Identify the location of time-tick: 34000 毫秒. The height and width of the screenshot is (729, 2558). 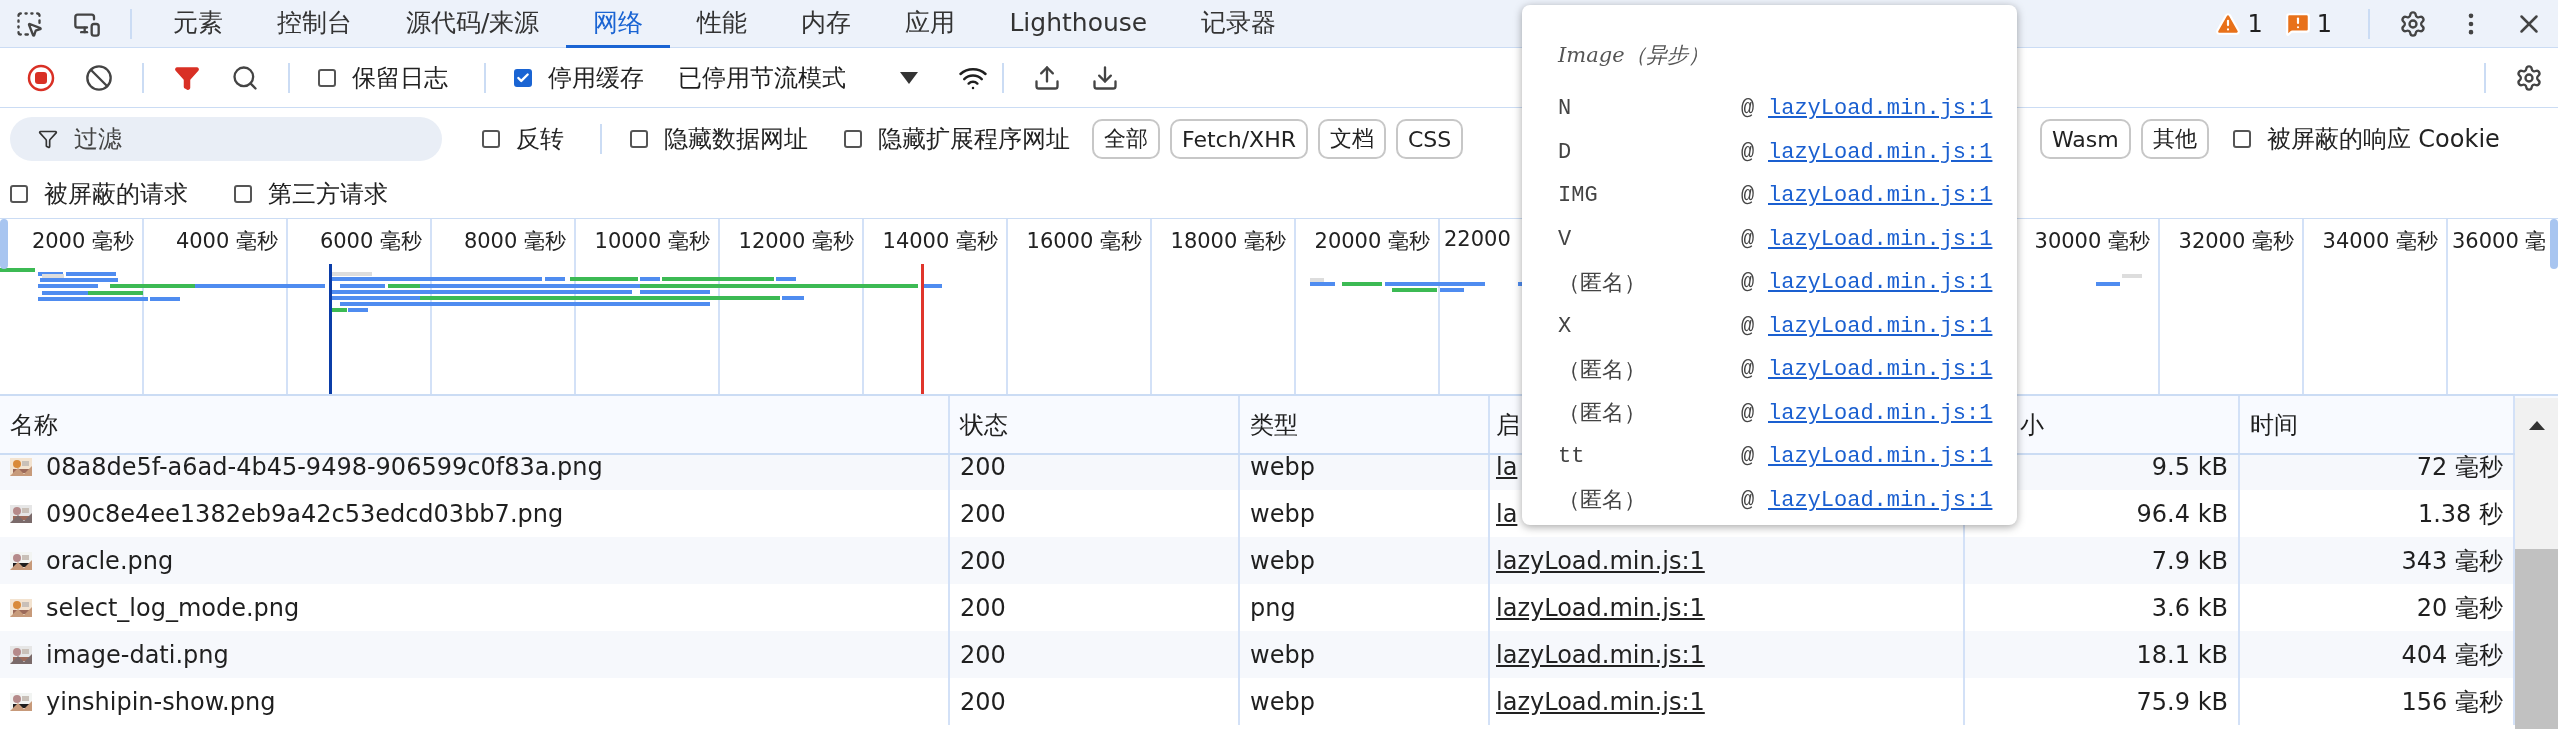
(2380, 241).